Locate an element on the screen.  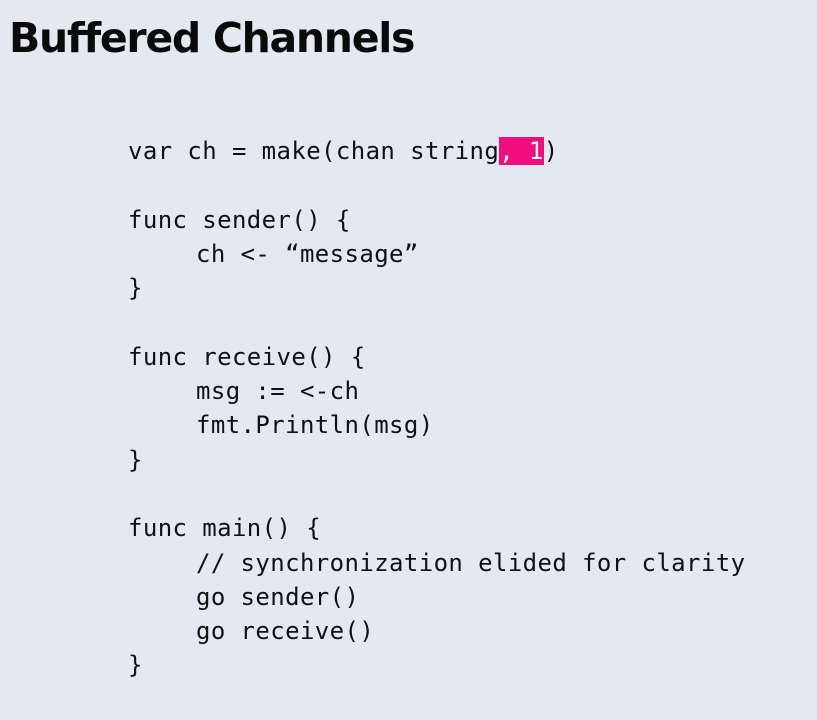
slide-title: Buffered Channels is located at coordinates (212, 38).